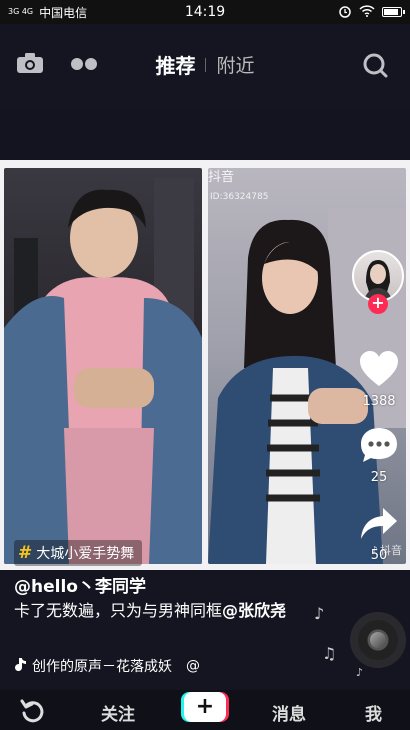 This screenshot has width=410, height=730. Describe the element at coordinates (378, 304) in the screenshot. I see `follow-plus-button: +` at that location.